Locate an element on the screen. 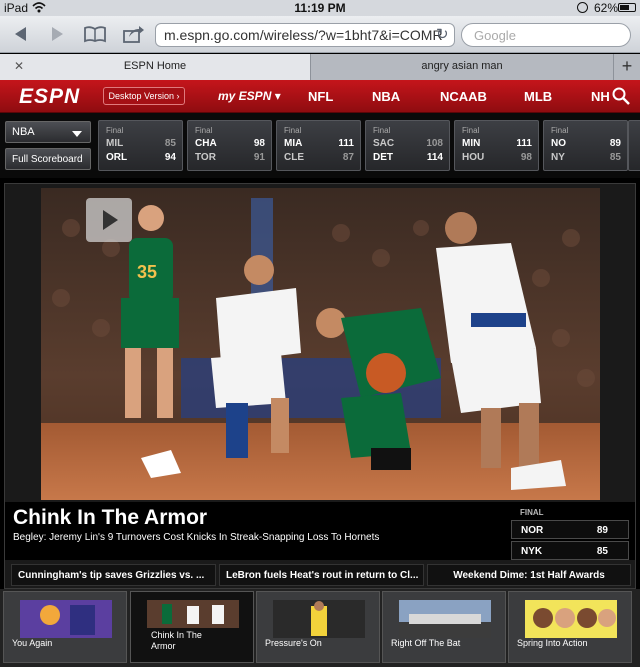 Image resolution: width=640 pixels, height=667 pixels. carousel-item: Pressure's On is located at coordinates (318, 627).